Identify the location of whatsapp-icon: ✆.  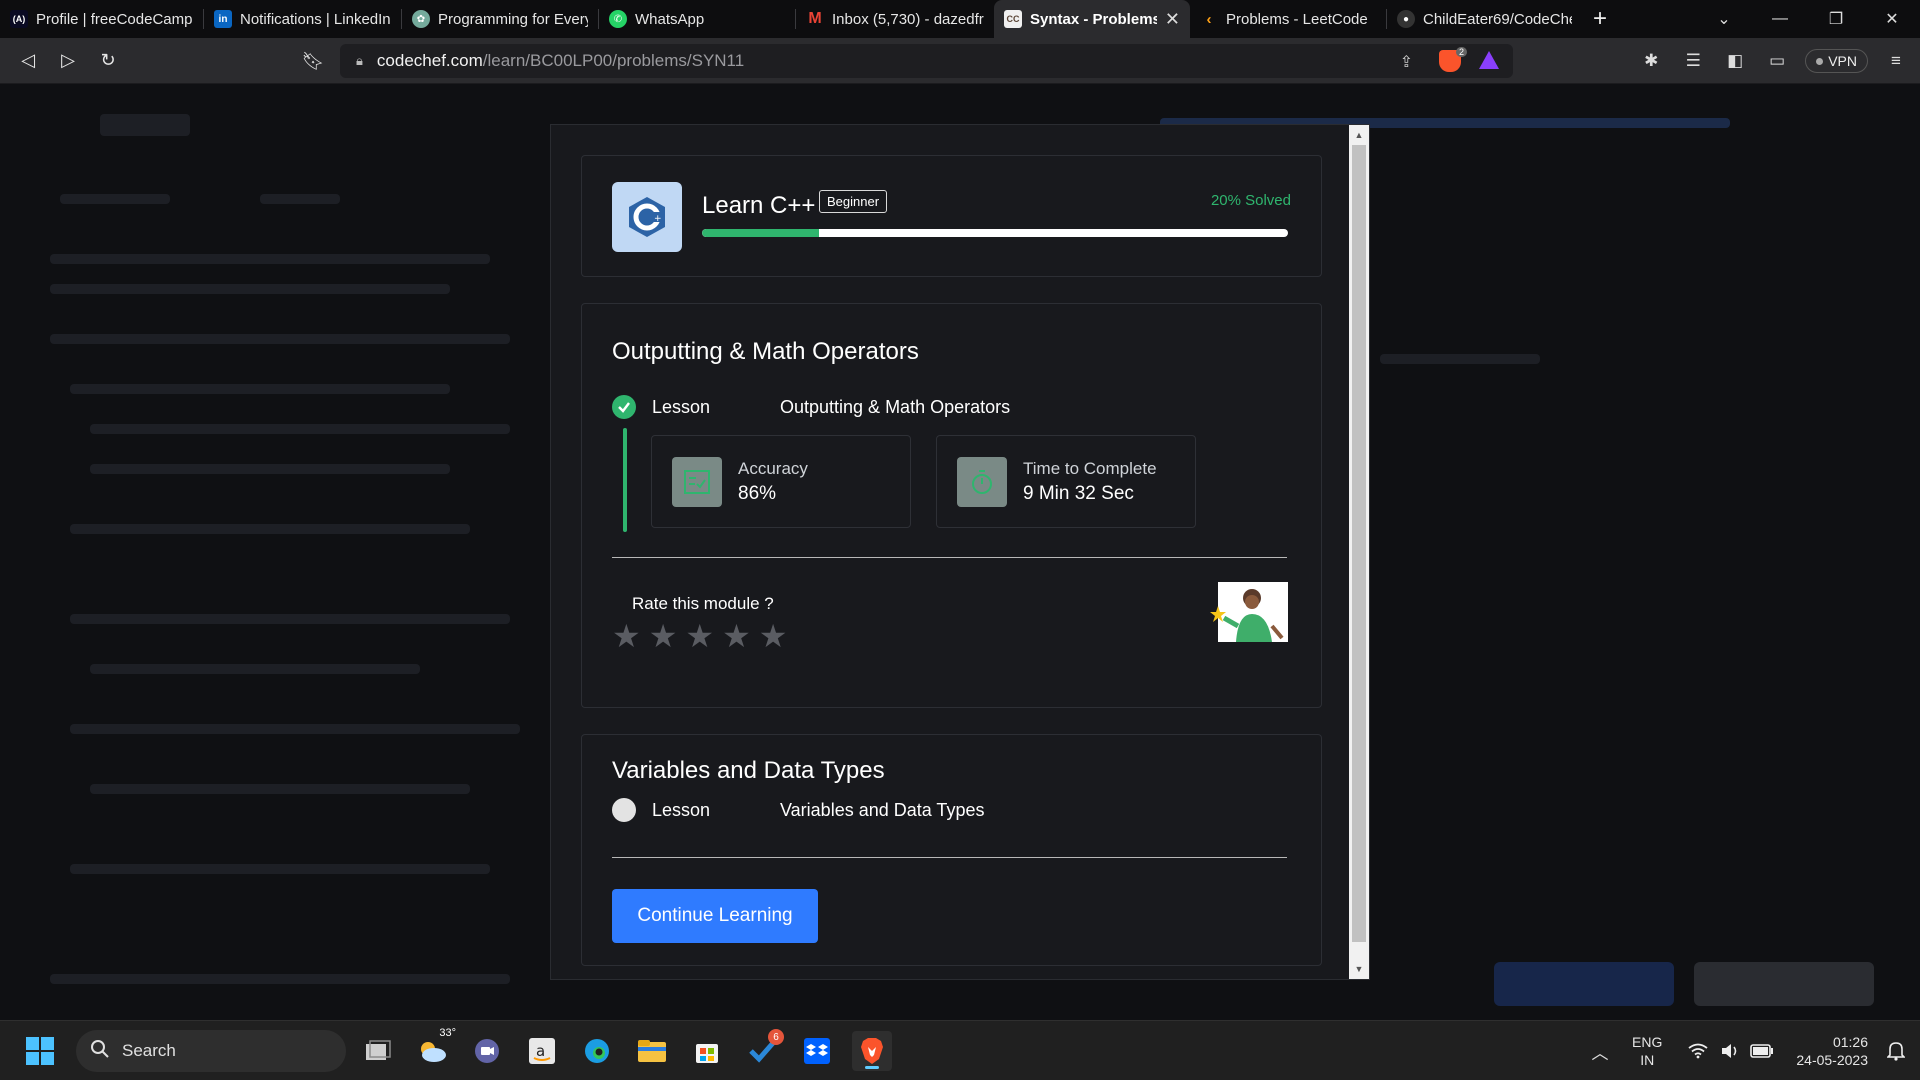
(618, 19).